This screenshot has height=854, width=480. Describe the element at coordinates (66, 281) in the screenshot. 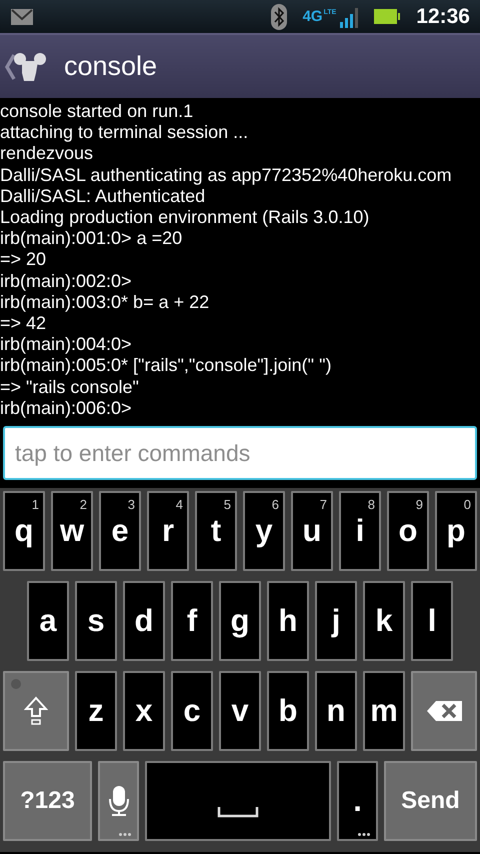

I see `console-line: irb(main):002:0>` at that location.